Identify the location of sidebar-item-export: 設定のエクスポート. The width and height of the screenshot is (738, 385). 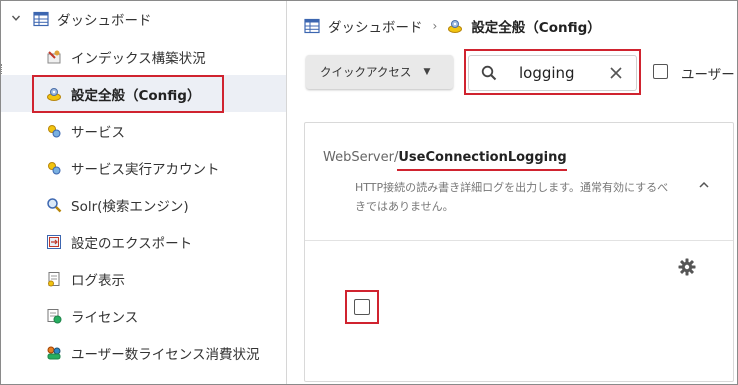
(143, 241).